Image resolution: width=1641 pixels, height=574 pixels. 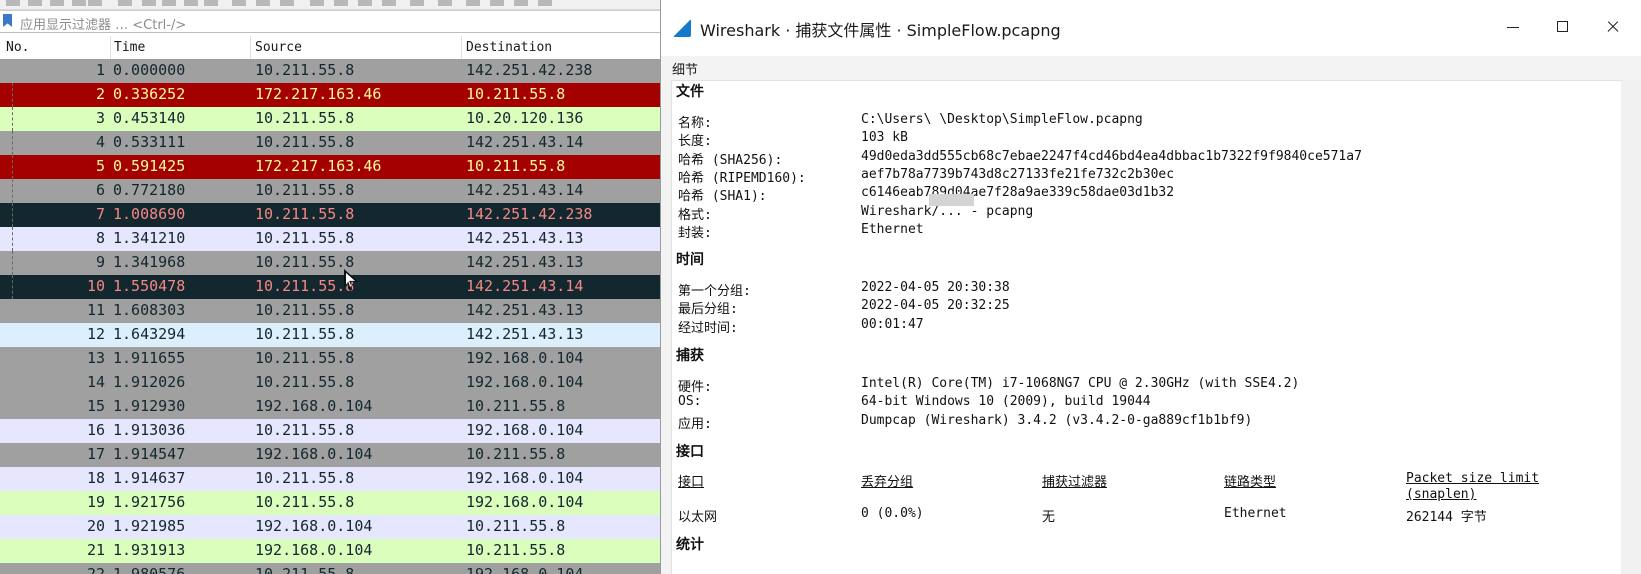 What do you see at coordinates (95, 569) in the screenshot?
I see `packet-no: 22` at bounding box center [95, 569].